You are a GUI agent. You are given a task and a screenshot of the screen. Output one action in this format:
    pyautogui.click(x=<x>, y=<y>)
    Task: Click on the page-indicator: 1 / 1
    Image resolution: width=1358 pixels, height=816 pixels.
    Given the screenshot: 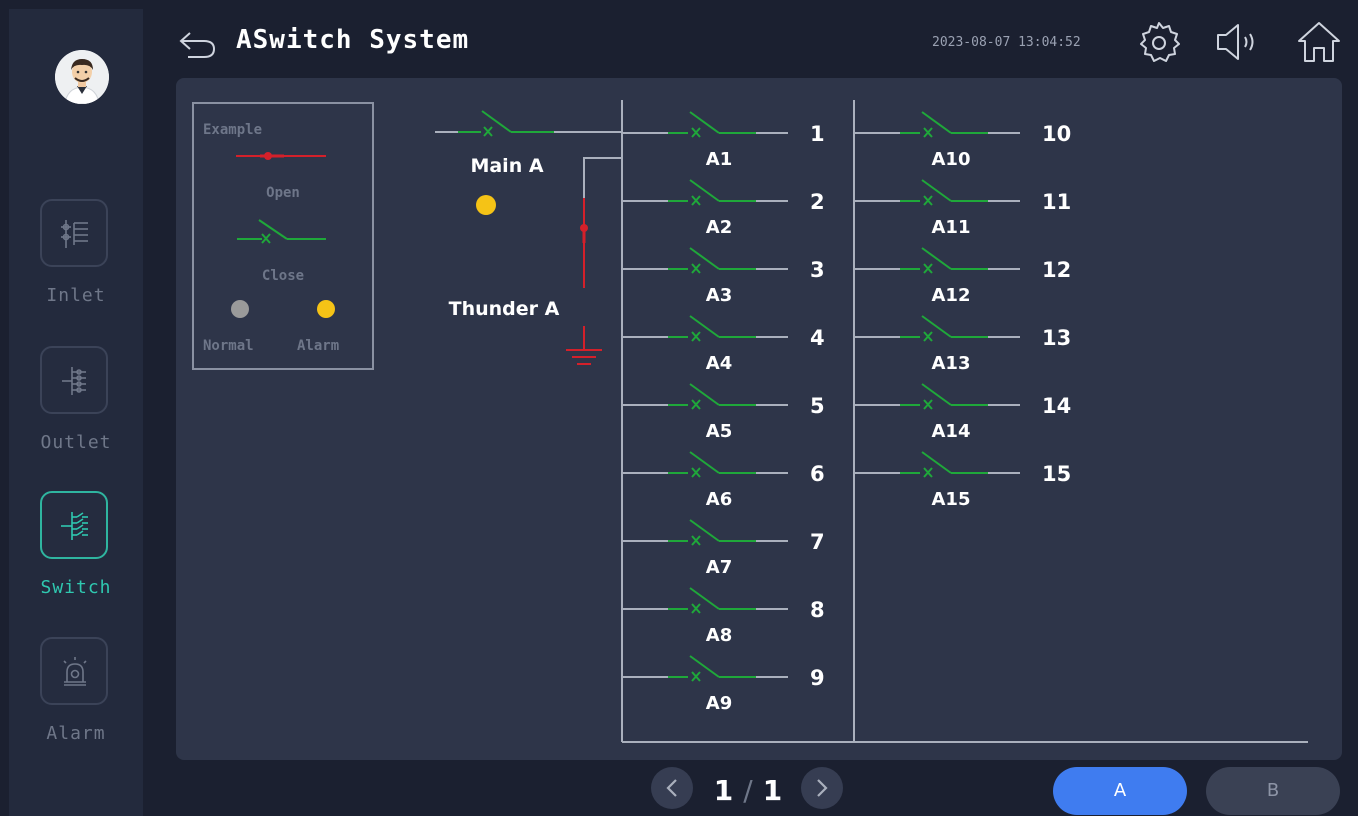 What is the action you would take?
    pyautogui.click(x=748, y=790)
    